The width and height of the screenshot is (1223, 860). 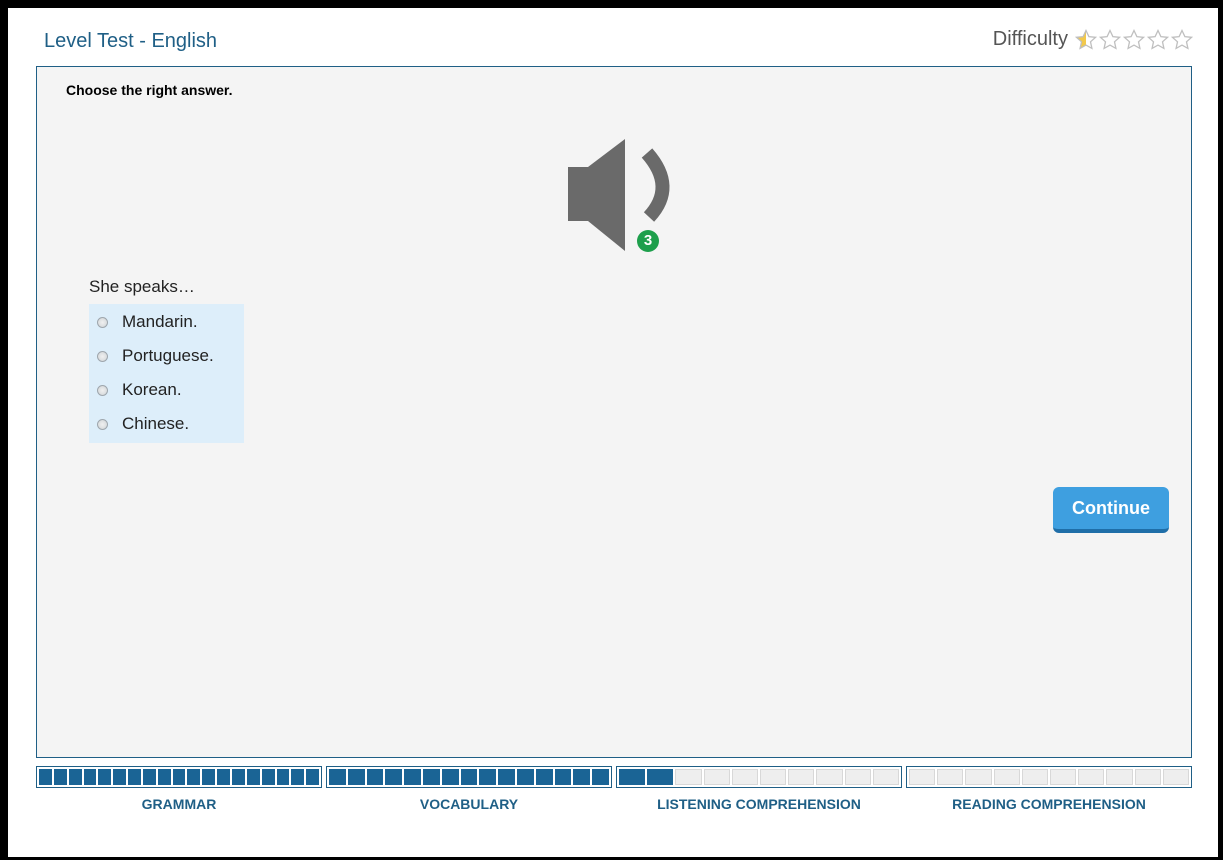 What do you see at coordinates (648, 241) in the screenshot?
I see `plays-remaining-badge: 3` at bounding box center [648, 241].